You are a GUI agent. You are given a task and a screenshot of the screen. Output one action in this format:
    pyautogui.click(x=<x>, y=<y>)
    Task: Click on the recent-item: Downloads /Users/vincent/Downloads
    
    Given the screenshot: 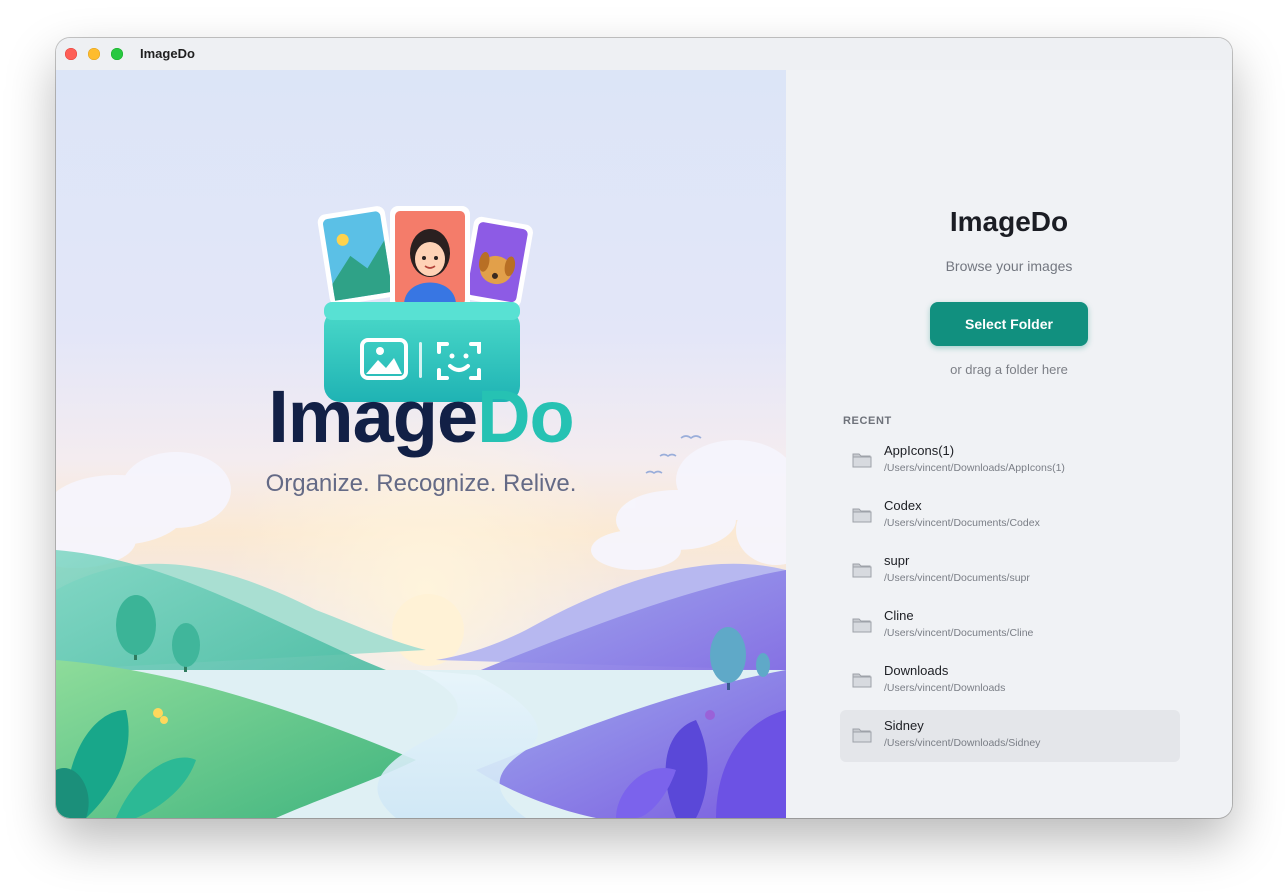 What is the action you would take?
    pyautogui.click(x=1010, y=681)
    